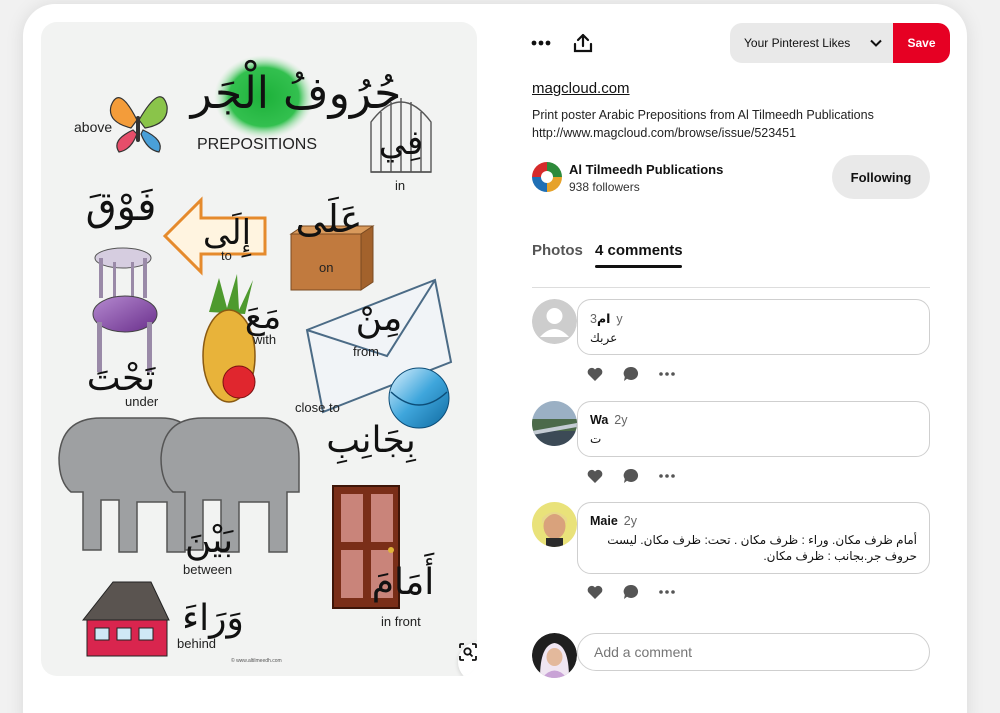 This screenshot has height=713, width=1000. What do you see at coordinates (366, 351) in the screenshot?
I see `word-from-en: from` at bounding box center [366, 351].